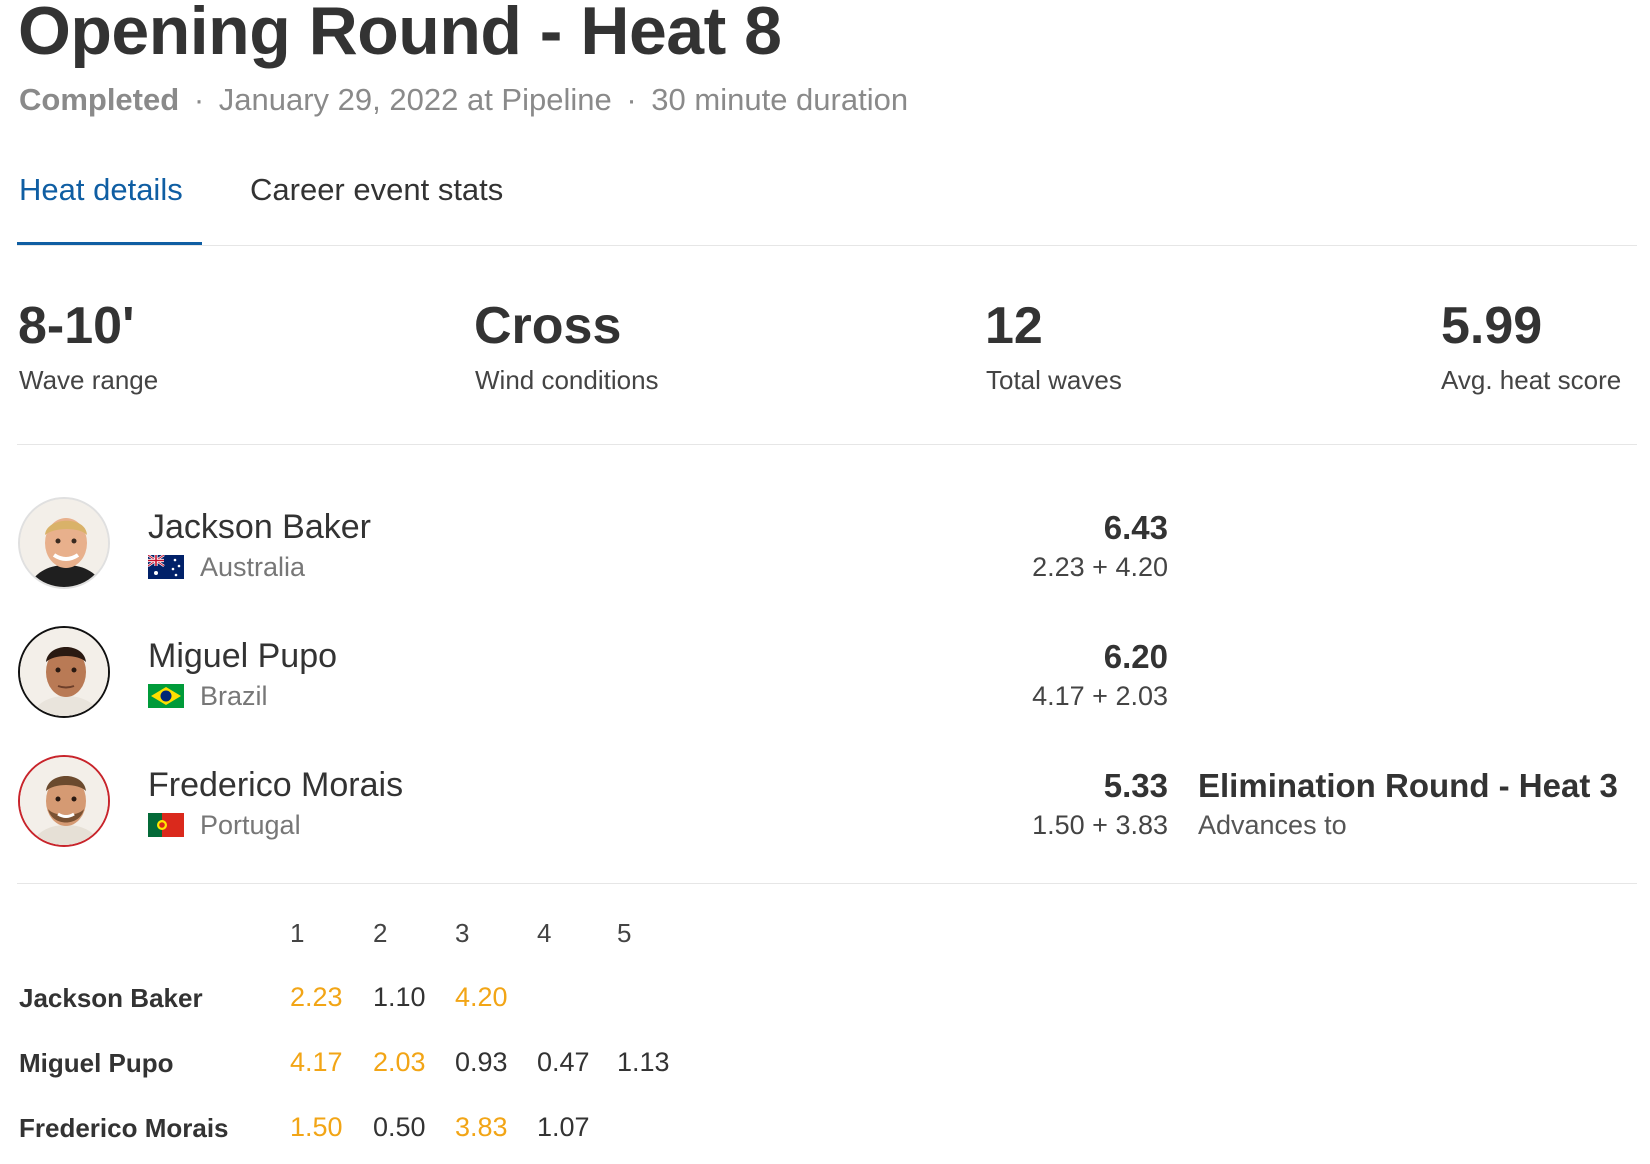 The image size is (1650, 1164). Describe the element at coordinates (780, 99) in the screenshot. I see `heat-duration: 30 minute duration` at that location.